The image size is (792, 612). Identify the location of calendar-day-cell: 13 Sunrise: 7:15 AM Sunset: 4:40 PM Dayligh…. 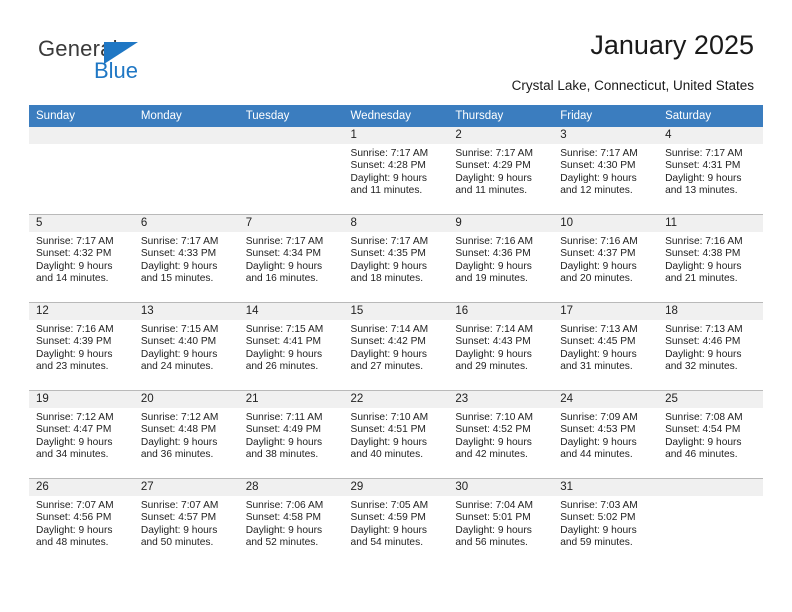
(186, 346).